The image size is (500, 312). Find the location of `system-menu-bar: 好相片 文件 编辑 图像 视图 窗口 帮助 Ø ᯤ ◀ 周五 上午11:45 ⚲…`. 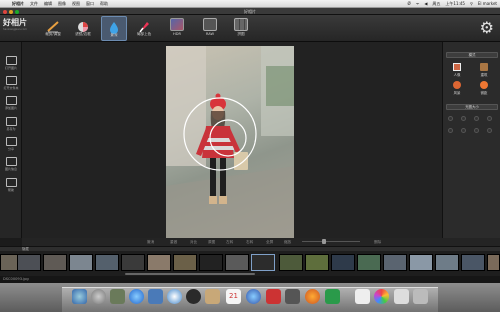

system-menu-bar: 好相片 文件 编辑 图像 视图 窗口 帮助 Ø ᯤ ◀ 周五 上午11:45 ⚲… is located at coordinates (250, 4).